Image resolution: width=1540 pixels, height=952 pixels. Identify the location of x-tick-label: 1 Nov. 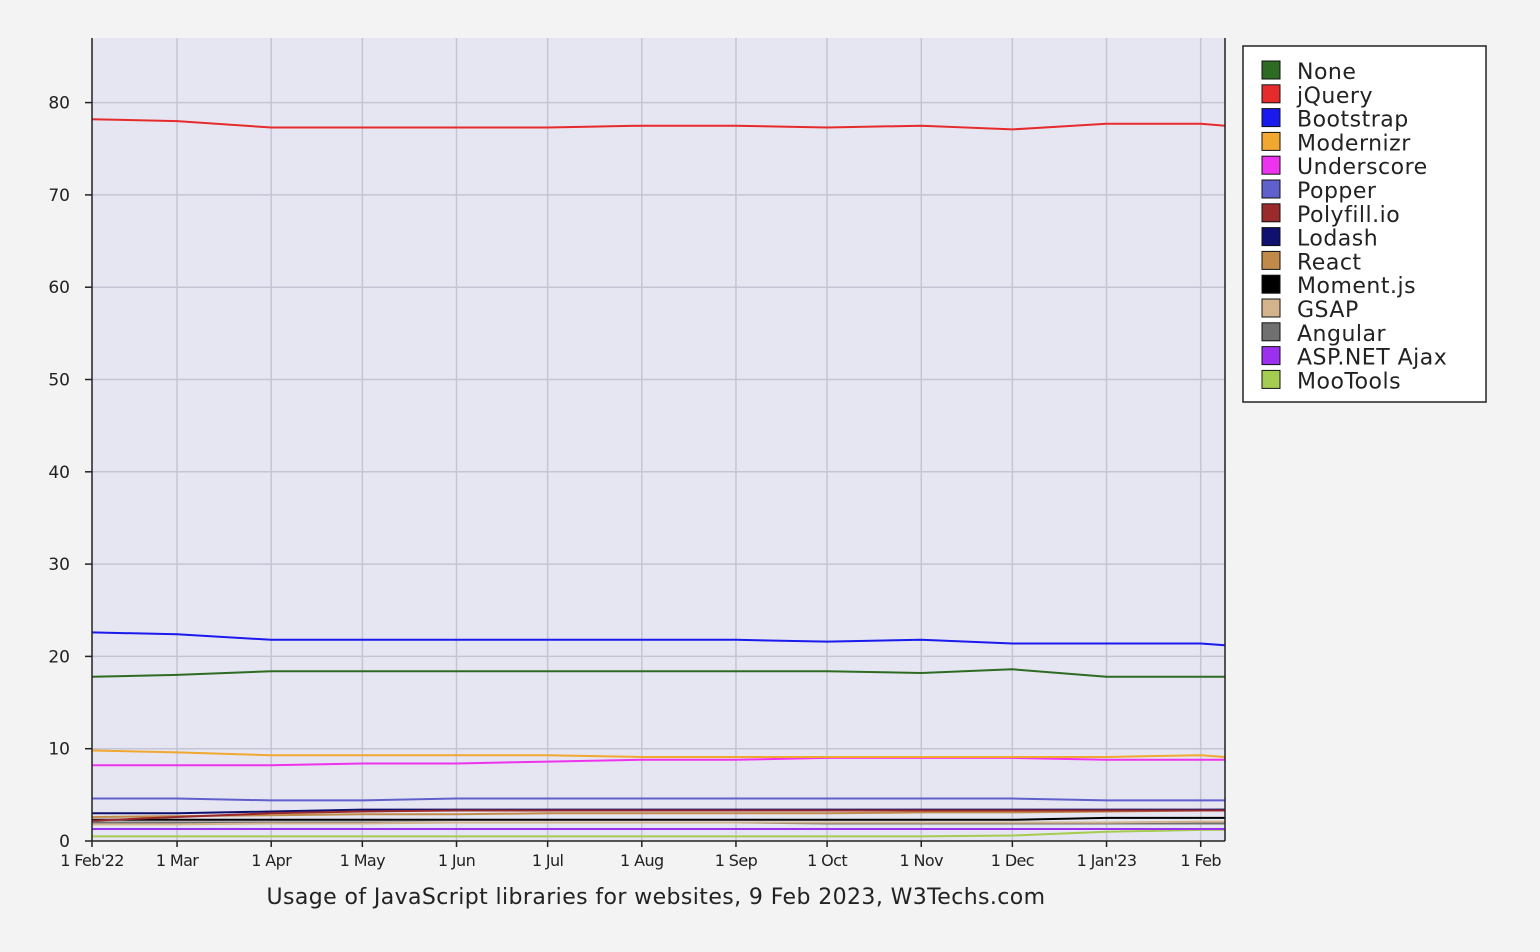
(921, 860).